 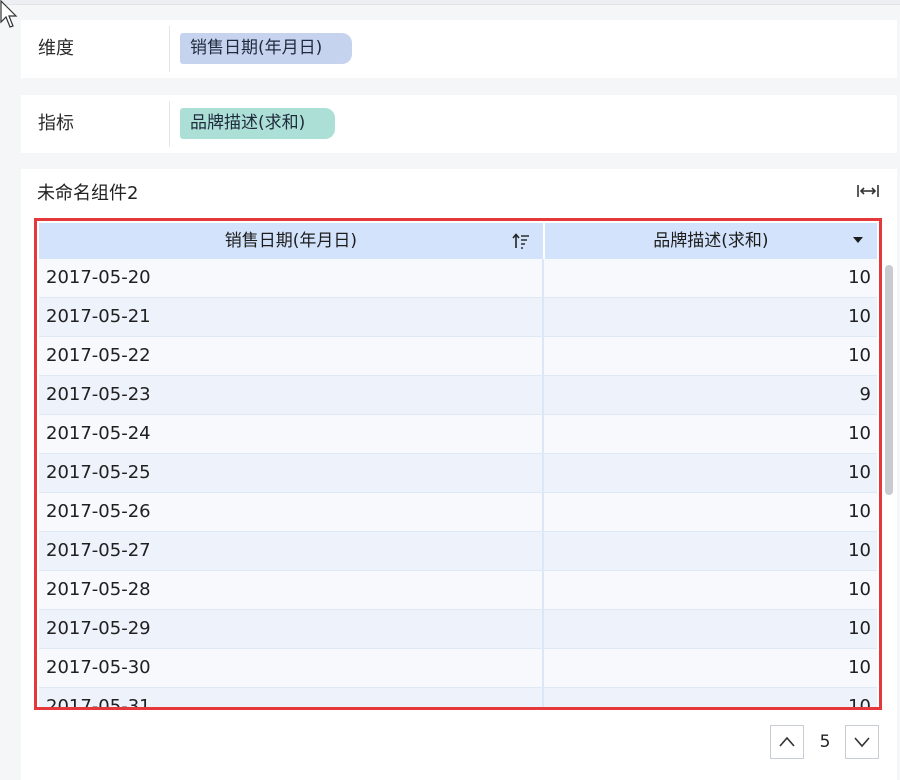 I want to click on next-page-button, so click(x=862, y=742).